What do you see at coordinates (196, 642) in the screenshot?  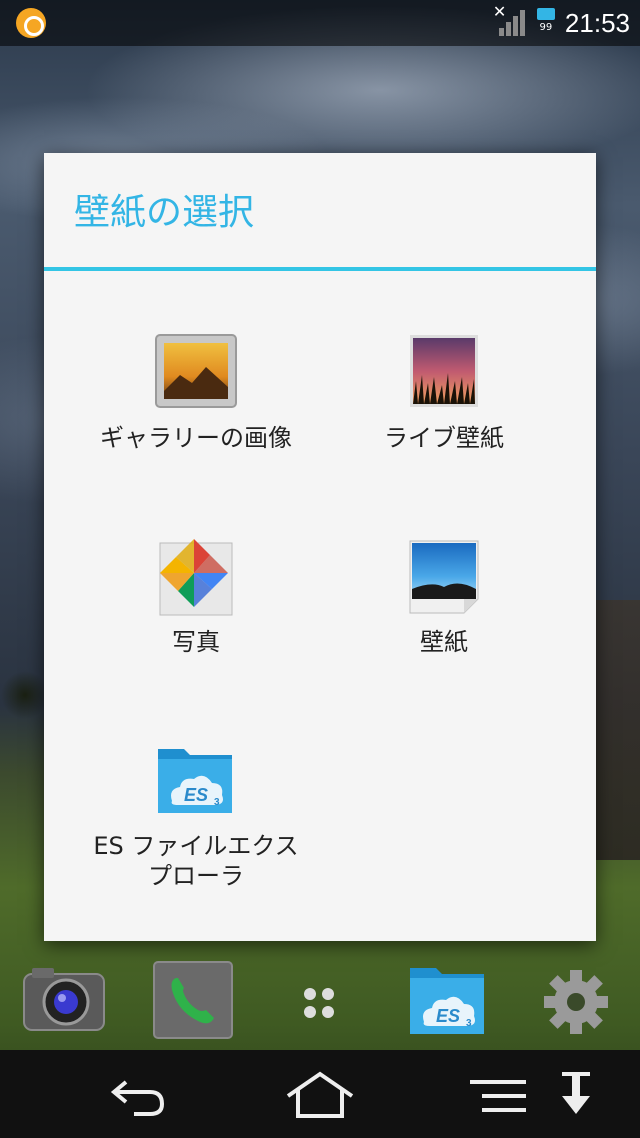 I see `option-label: 写真` at bounding box center [196, 642].